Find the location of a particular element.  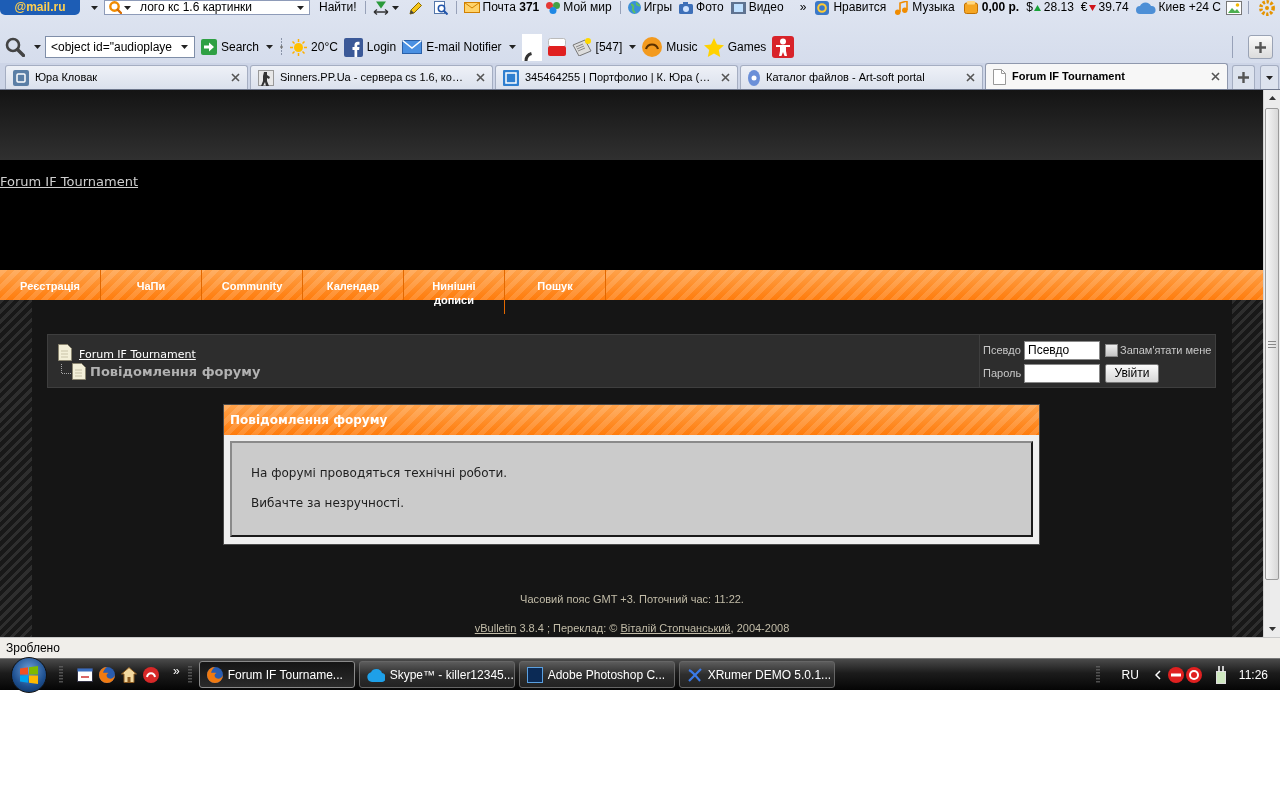

scrollbar is located at coordinates (1271, 363).